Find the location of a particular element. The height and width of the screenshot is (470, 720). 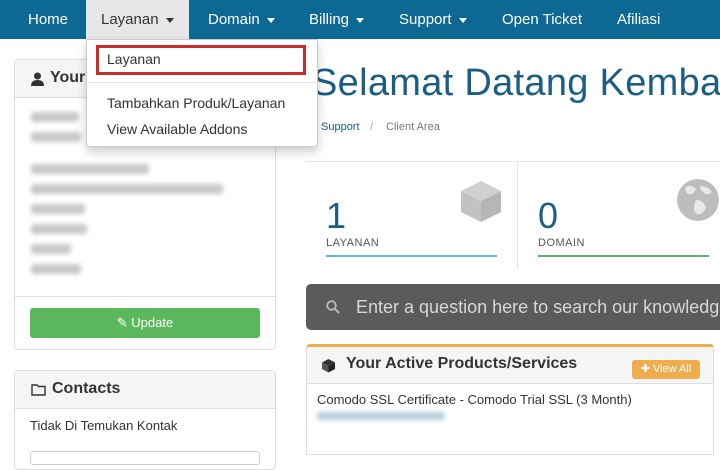

nav-support: Support is located at coordinates (433, 19).